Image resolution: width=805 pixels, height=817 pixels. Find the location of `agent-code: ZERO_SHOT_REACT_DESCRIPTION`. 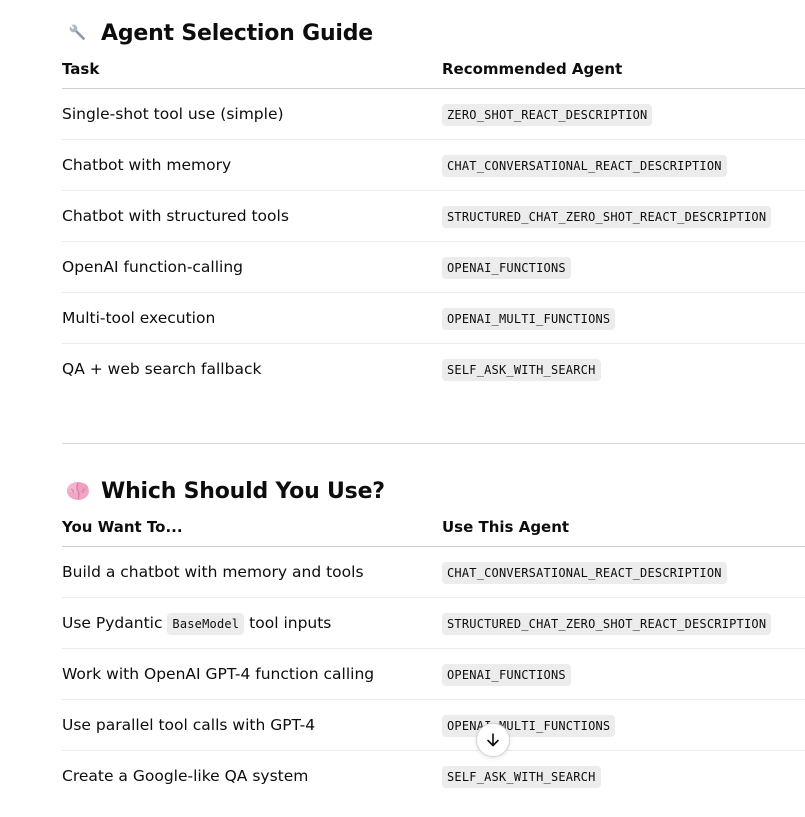

agent-code: ZERO_SHOT_REACT_DESCRIPTION is located at coordinates (547, 115).